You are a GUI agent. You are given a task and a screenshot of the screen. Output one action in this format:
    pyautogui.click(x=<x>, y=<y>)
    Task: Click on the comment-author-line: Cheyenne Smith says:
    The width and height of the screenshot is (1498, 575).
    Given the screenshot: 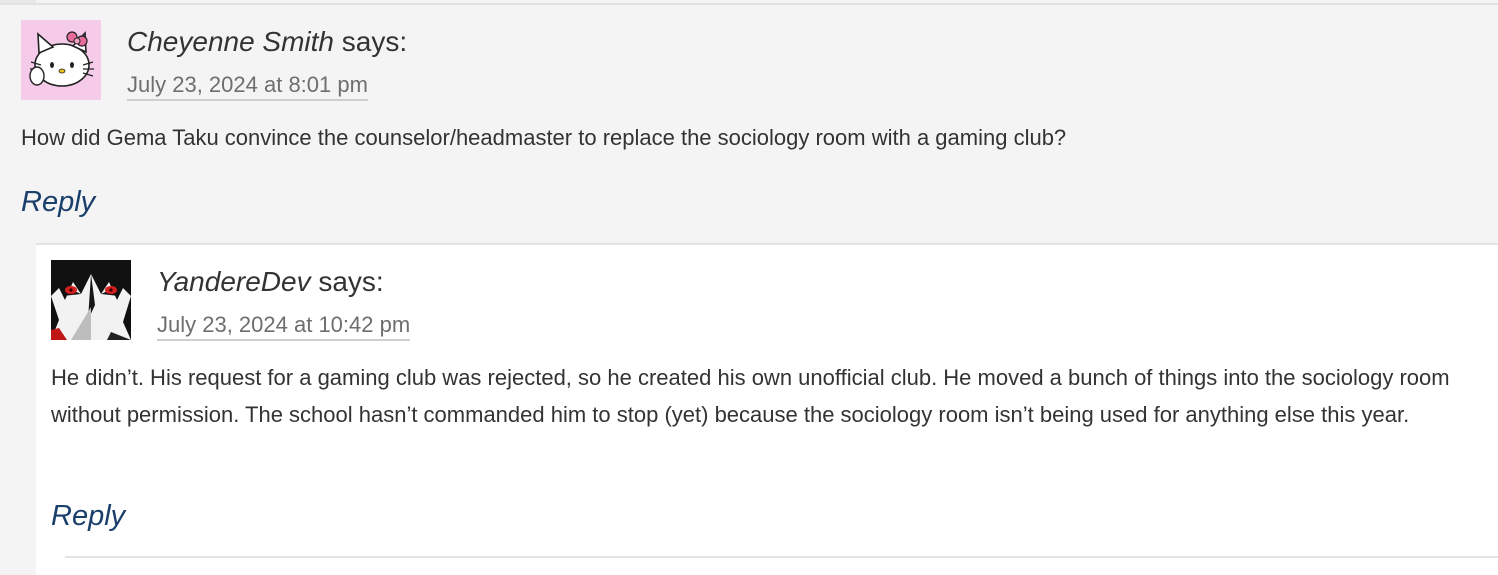 What is the action you would take?
    pyautogui.click(x=267, y=42)
    